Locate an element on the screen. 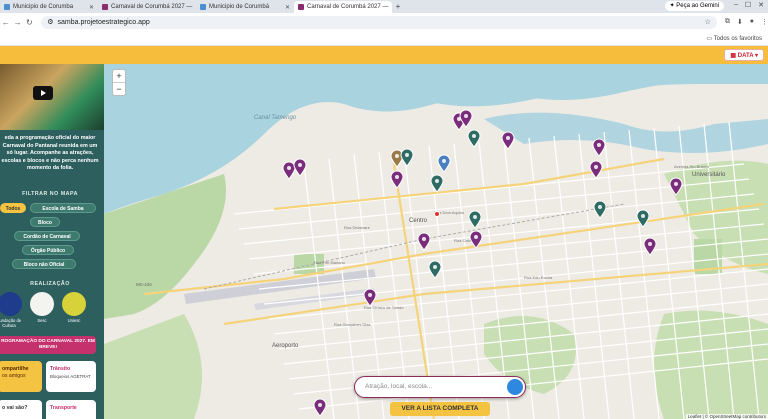 This screenshot has height=419, width=768. map-label-universitario: Universitário is located at coordinates (709, 175).